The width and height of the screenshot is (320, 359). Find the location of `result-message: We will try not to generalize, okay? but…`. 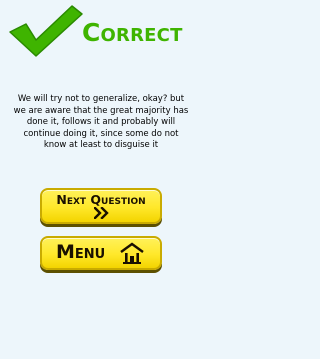

result-message: We will try not to generalize, okay? but… is located at coordinates (101, 122).